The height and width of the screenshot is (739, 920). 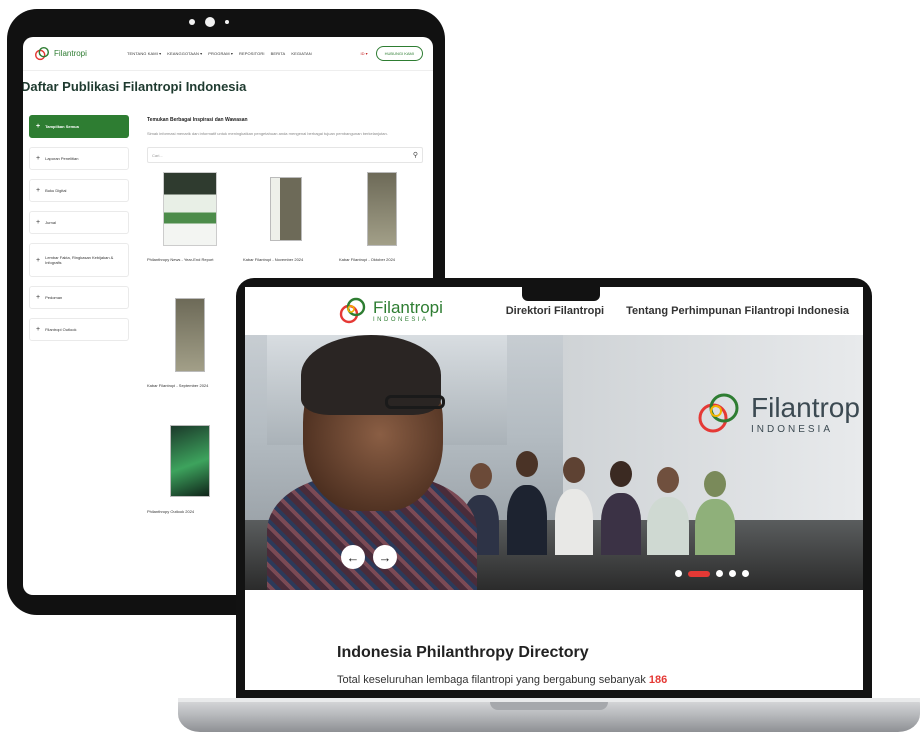 I want to click on sidebar-item-label: Filantropi Outlook, so click(x=61, y=329).